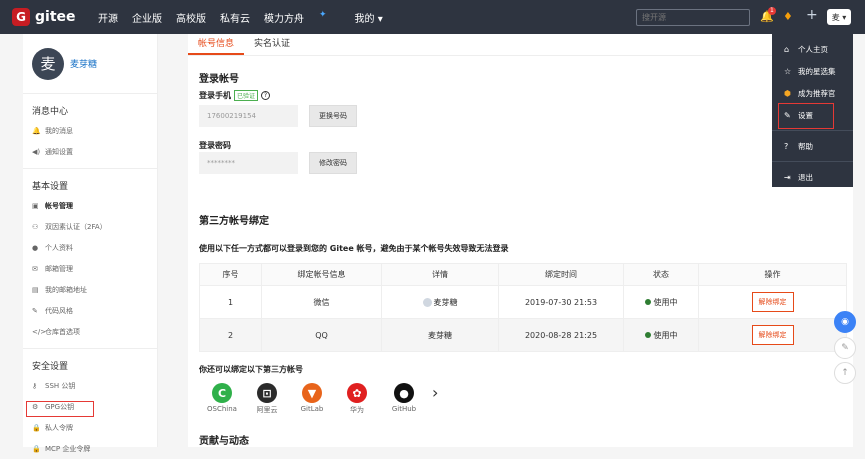  What do you see at coordinates (812, 177) in the screenshot?
I see `menu-item-logout: ⇥ 退出` at bounding box center [812, 177].